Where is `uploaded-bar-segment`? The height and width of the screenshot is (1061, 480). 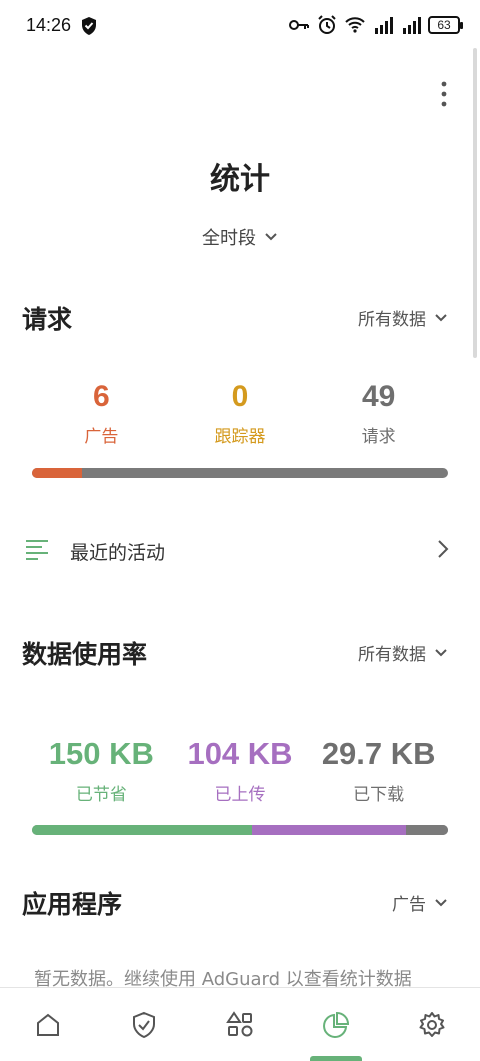
uploaded-bar-segment is located at coordinates (329, 830).